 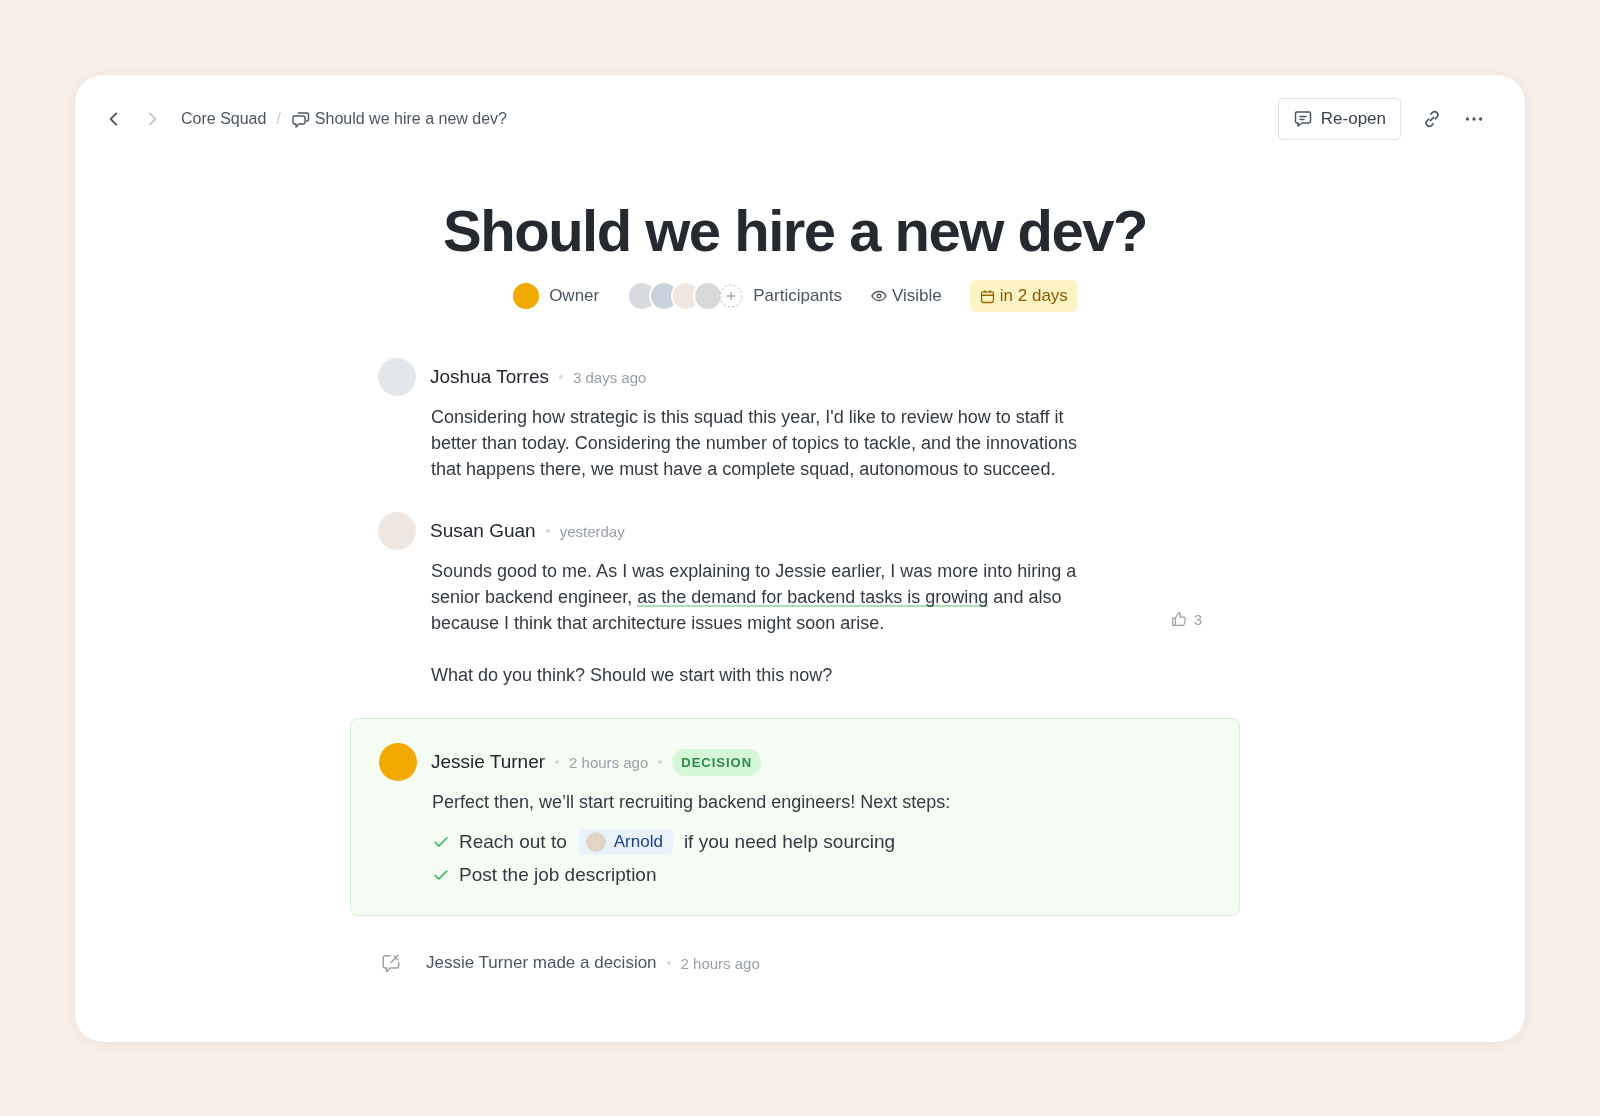 What do you see at coordinates (625, 841) in the screenshot?
I see `user-mention: Arnold` at bounding box center [625, 841].